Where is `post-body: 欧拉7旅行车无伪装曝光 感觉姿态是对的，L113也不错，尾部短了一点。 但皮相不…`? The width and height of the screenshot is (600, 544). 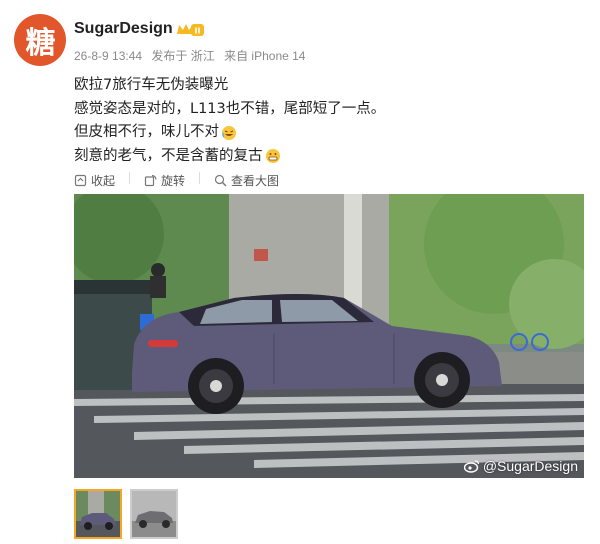 post-body: 欧拉7旅行车无伪装曝光 感觉姿态是对的，L113也不错，尾部短了一点。 但皮相不… is located at coordinates (329, 121).